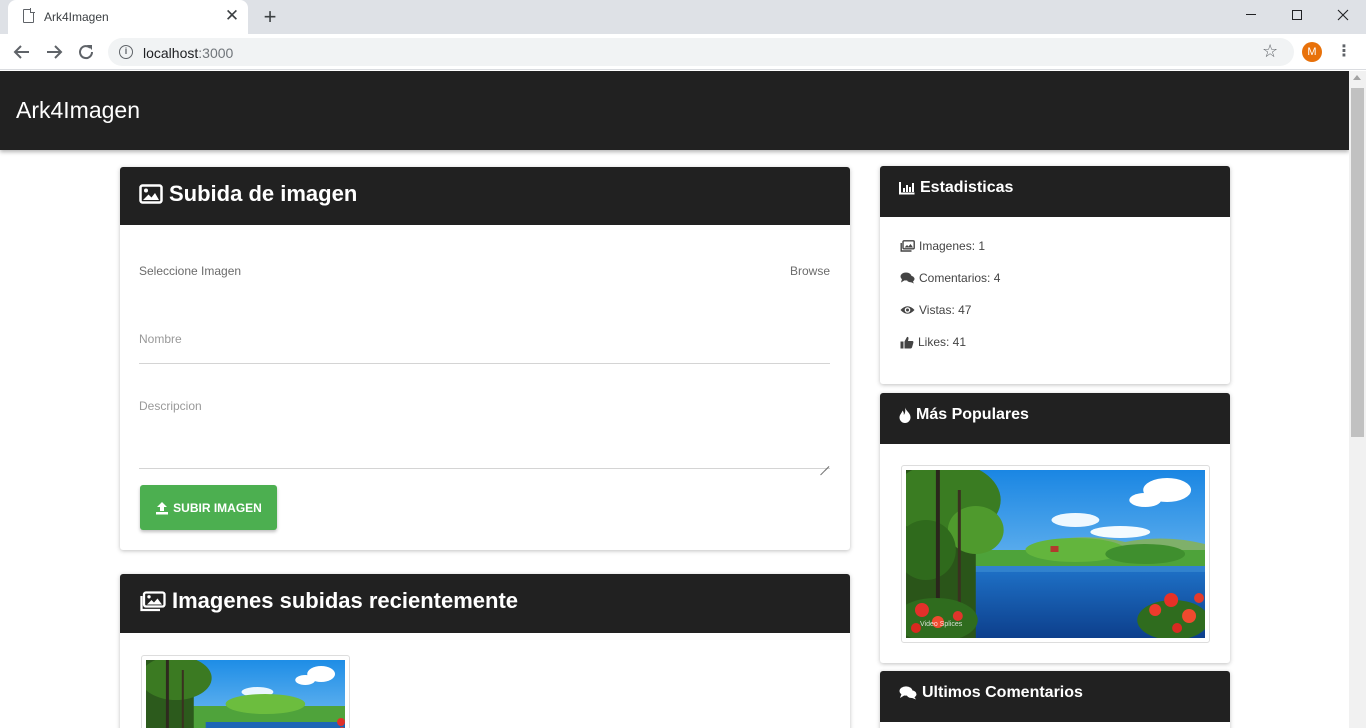 This screenshot has width=1366, height=728. I want to click on upload-card-header: Subida de imagen, so click(485, 196).